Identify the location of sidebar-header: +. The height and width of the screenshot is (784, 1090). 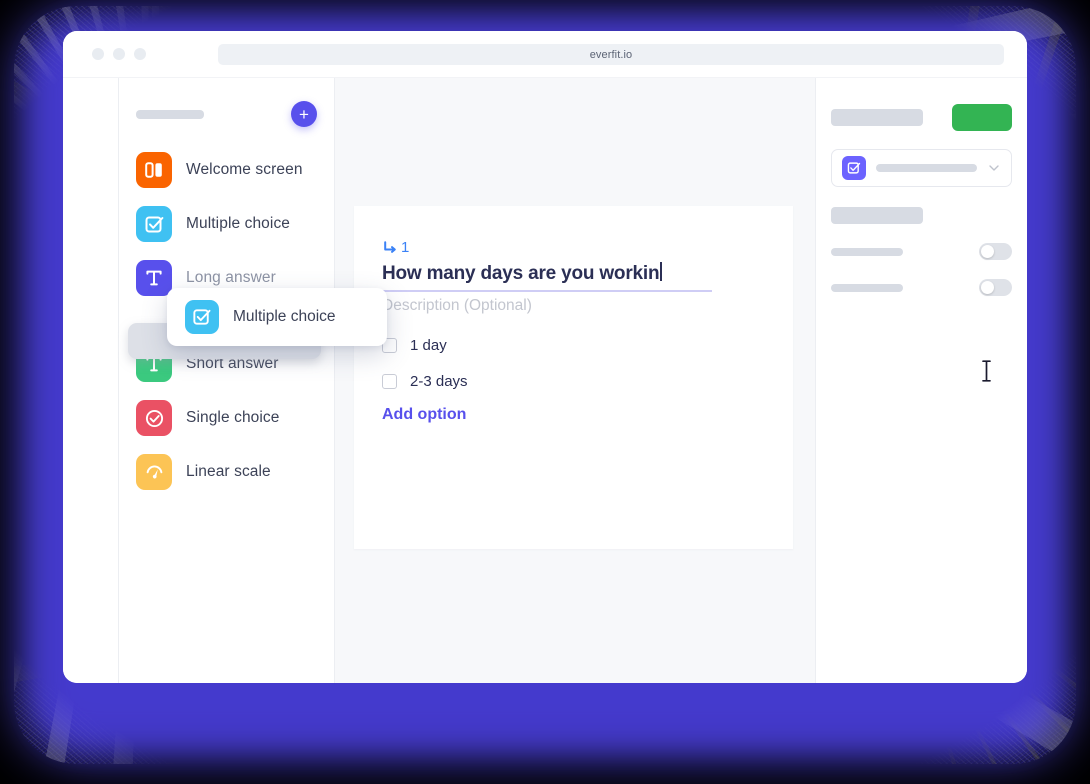
(226, 114).